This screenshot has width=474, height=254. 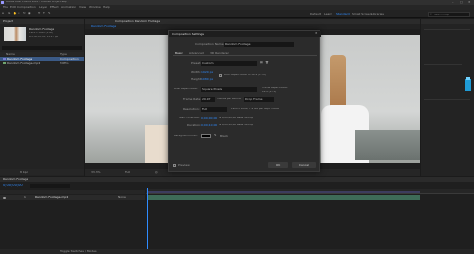 What do you see at coordinates (179, 53) in the screenshot?
I see `tab-basic: Basic` at bounding box center [179, 53].